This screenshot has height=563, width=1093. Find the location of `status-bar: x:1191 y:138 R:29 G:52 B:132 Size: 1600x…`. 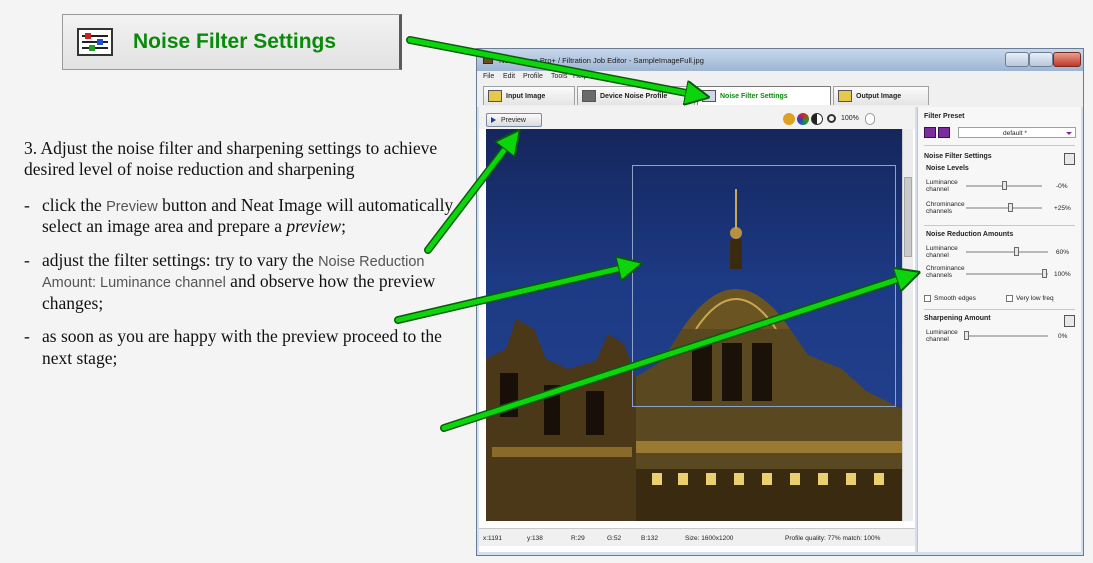

status-bar: x:1191 y:138 R:29 G:52 B:132 Size: 1600x… is located at coordinates (697, 537).